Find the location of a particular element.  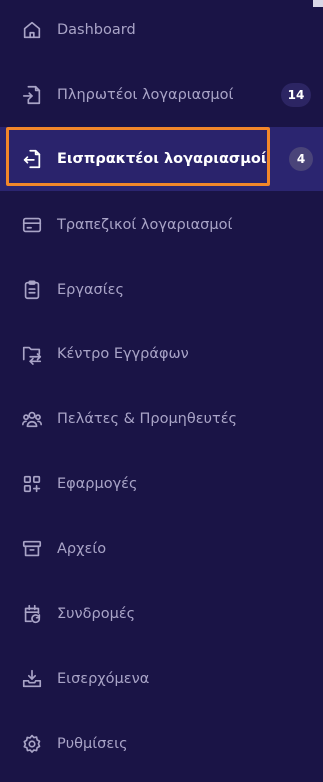

sidebar-item-receivables: Εισπρακτέοι λογαριασμοί 4 is located at coordinates (161, 159).